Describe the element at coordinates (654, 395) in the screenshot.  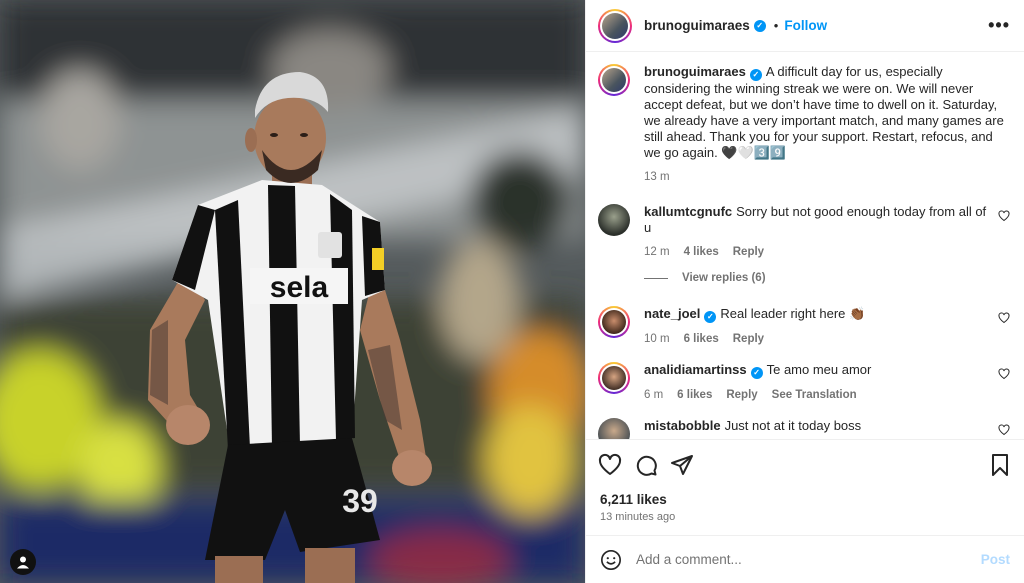
I see `comment-time: 6 m` at that location.